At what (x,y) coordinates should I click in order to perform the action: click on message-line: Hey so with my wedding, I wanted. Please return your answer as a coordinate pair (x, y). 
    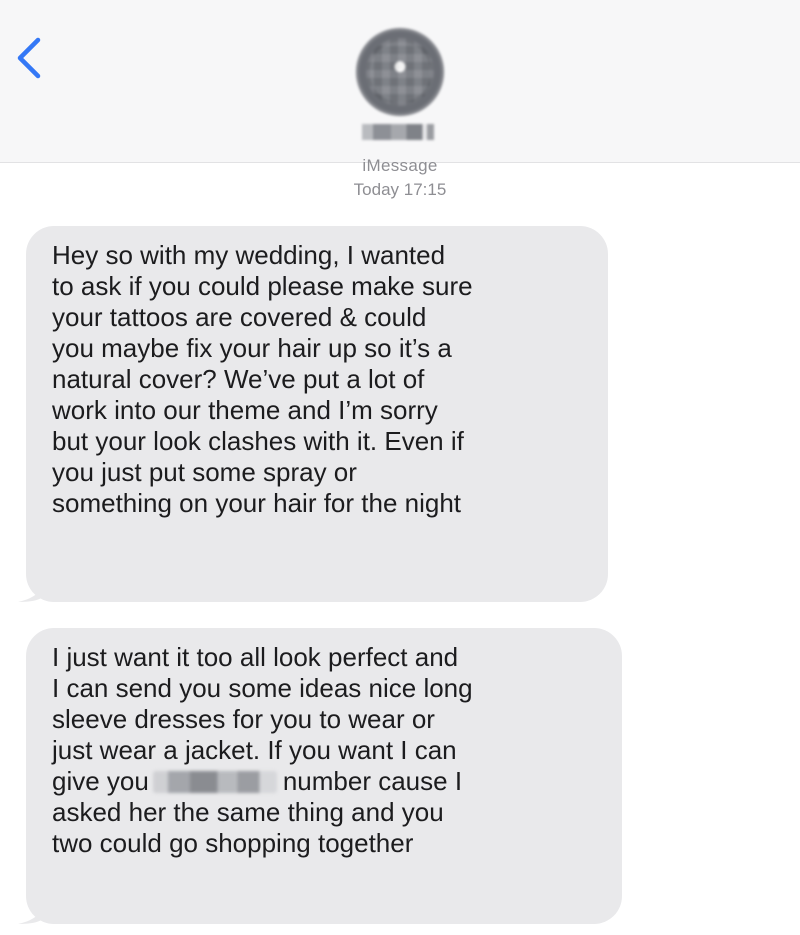
    Looking at the image, I should click on (249, 255).